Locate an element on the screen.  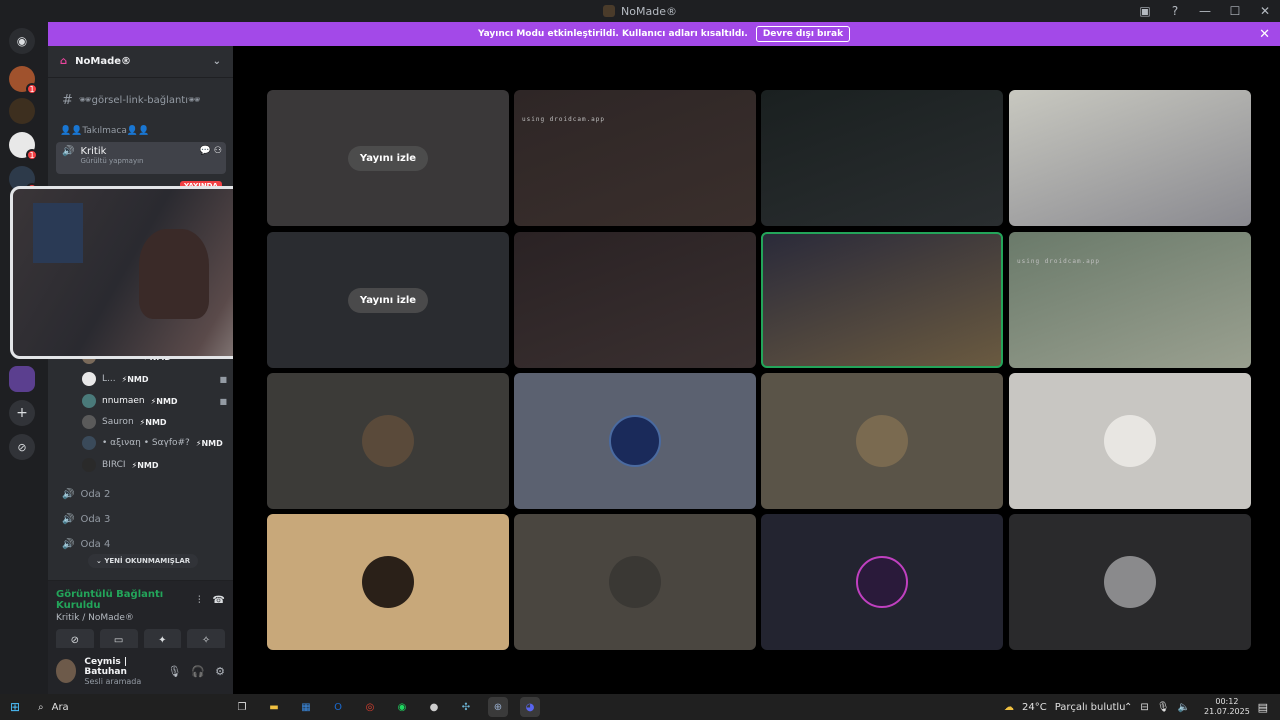
store-icon: ▦ is located at coordinates (306, 707).